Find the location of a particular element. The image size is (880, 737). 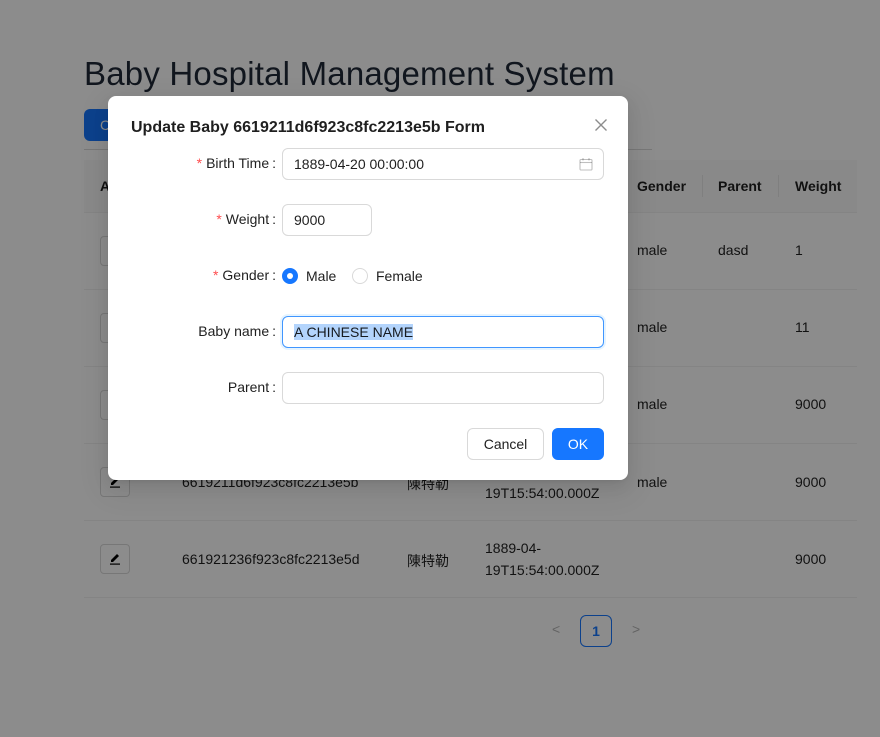

gender-form-item: * Gender: Male Female is located at coordinates (368, 276).